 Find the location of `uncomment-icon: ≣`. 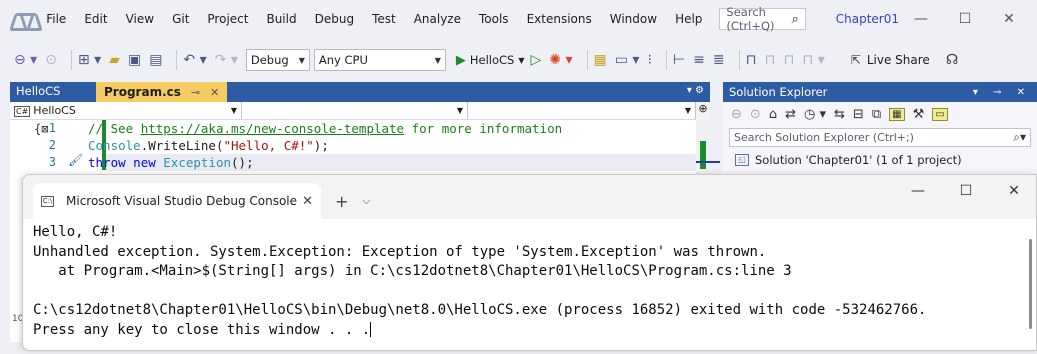

uncomment-icon: ≣ is located at coordinates (719, 60).